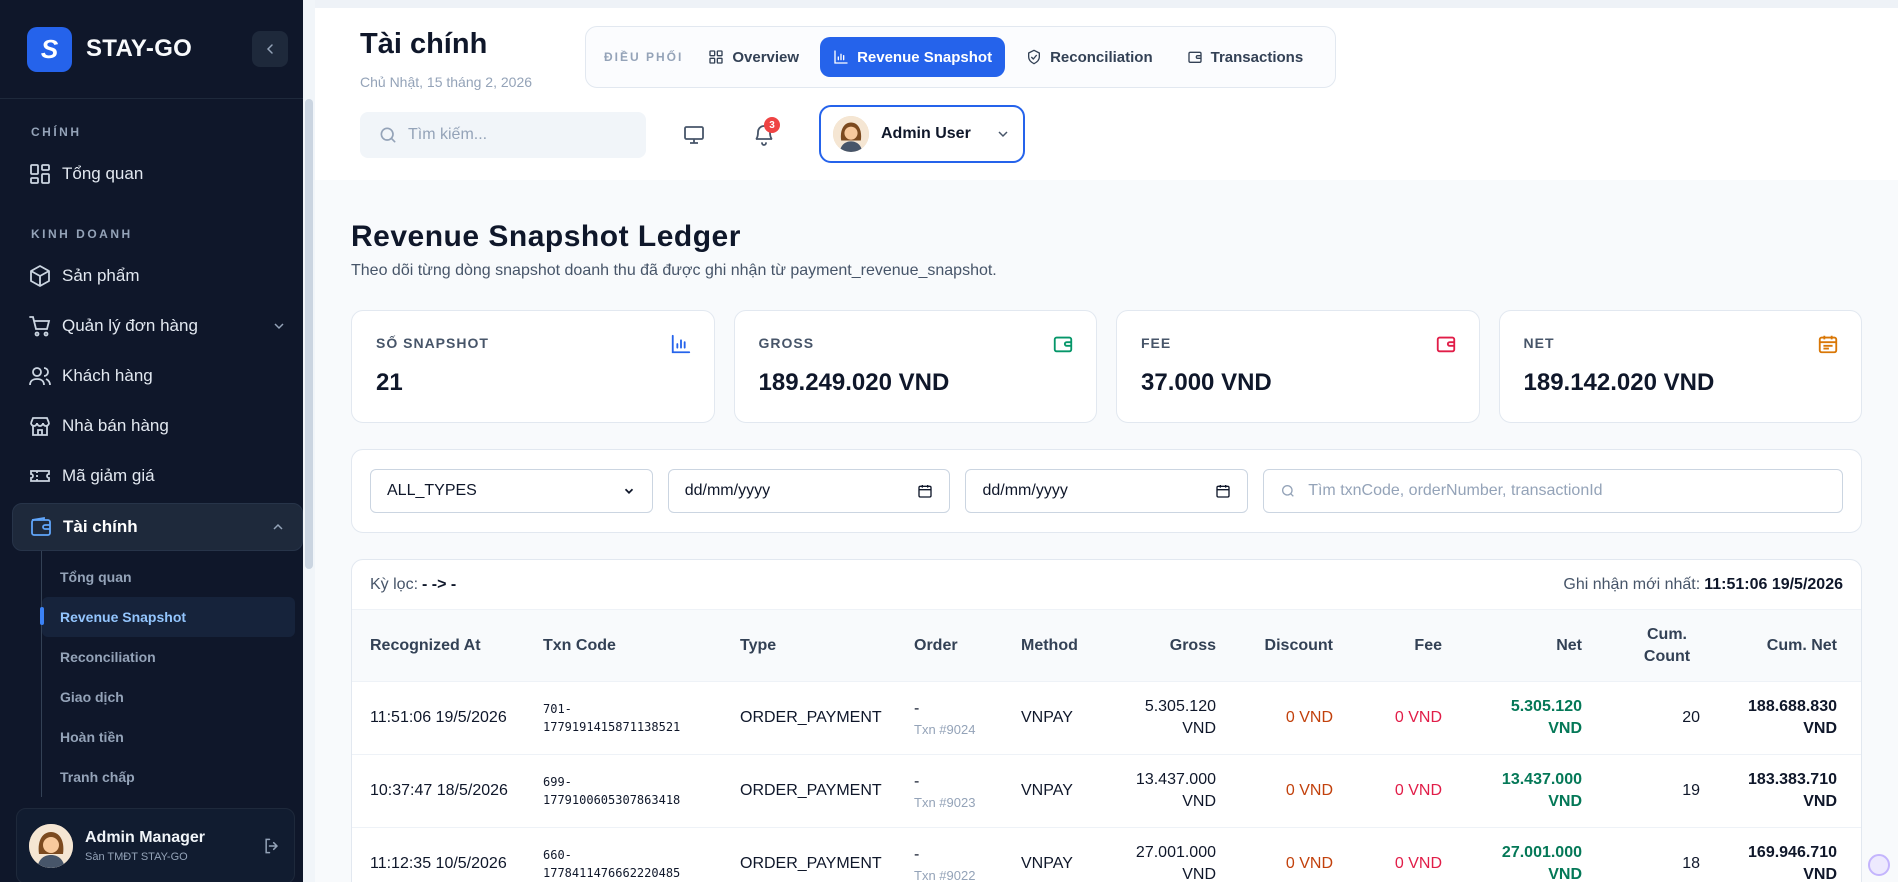  Describe the element at coordinates (1879, 865) in the screenshot. I see `chat-bubble-icon` at that location.